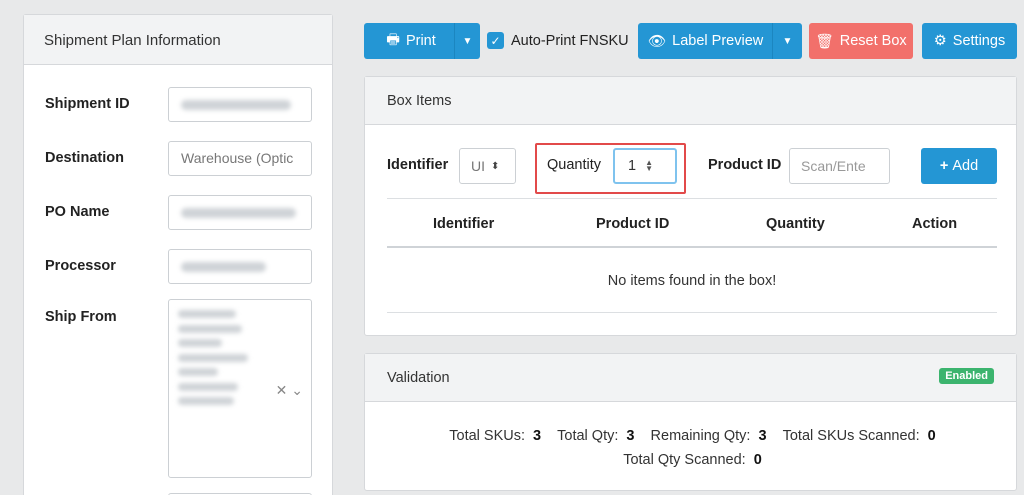  Describe the element at coordinates (418, 165) in the screenshot. I see `identifier-label: Identifier` at that location.